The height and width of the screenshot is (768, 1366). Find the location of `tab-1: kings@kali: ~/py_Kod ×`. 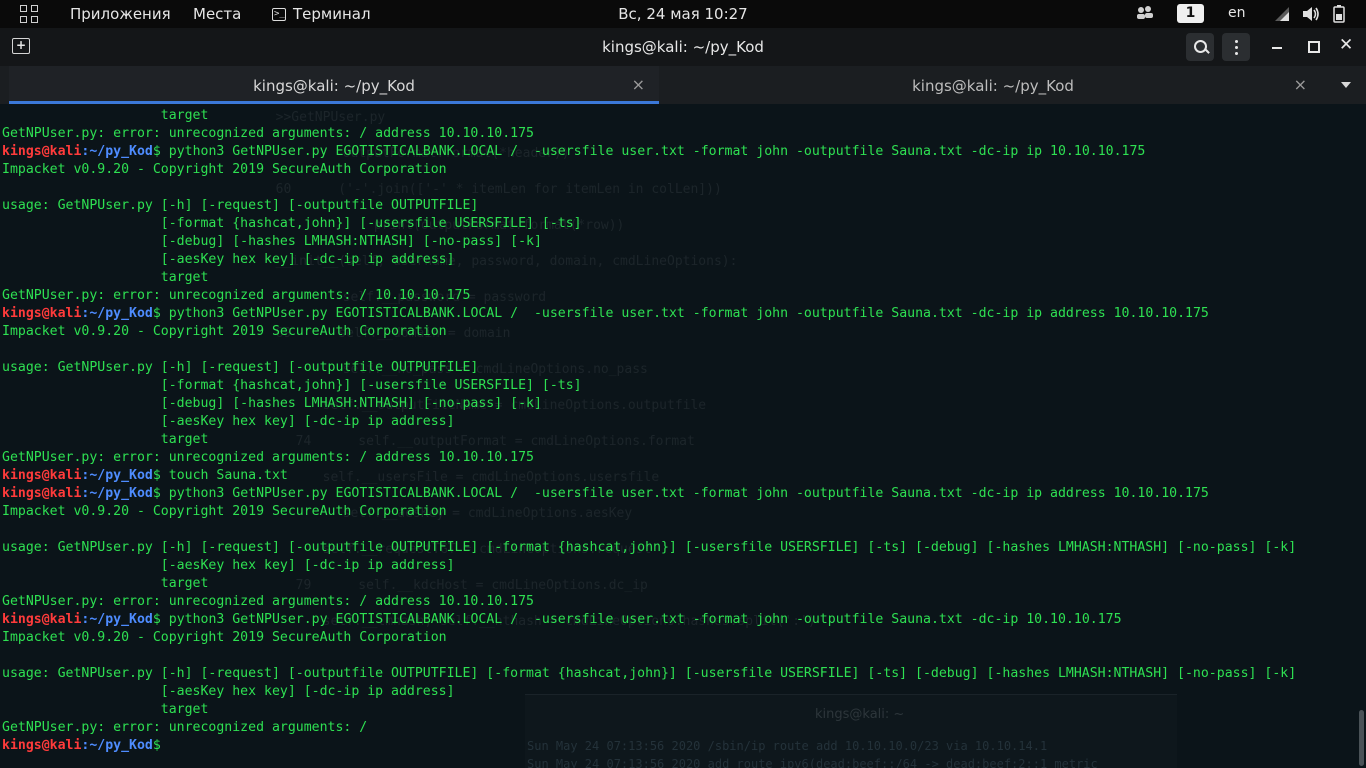

tab-1: kings@kali: ~/py_Kod × is located at coordinates (334, 85).